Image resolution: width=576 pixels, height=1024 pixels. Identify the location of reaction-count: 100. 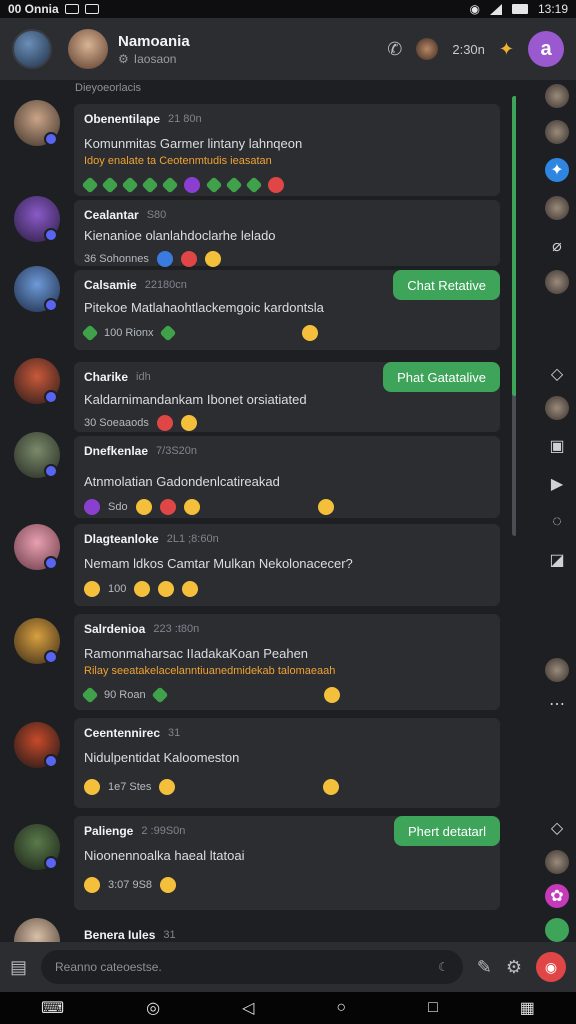
(117, 589).